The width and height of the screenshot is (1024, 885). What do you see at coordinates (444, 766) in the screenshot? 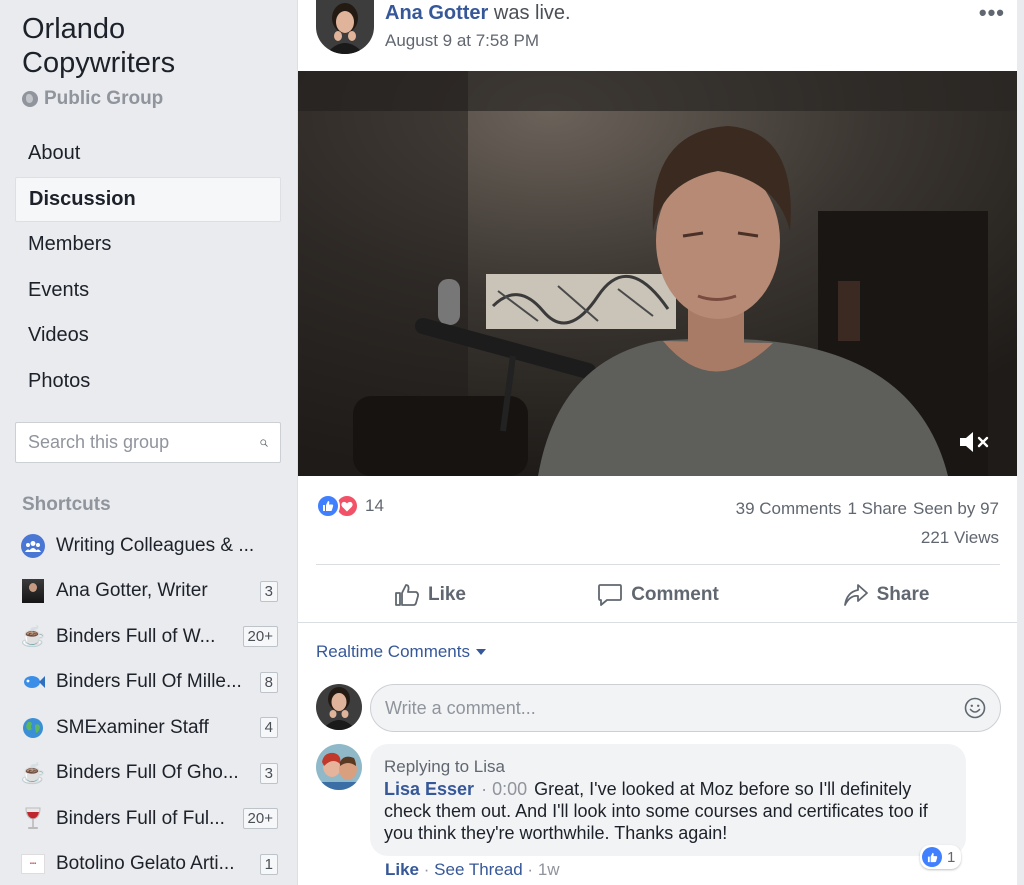
I see `replying-to-label: Replying to Lisa` at bounding box center [444, 766].